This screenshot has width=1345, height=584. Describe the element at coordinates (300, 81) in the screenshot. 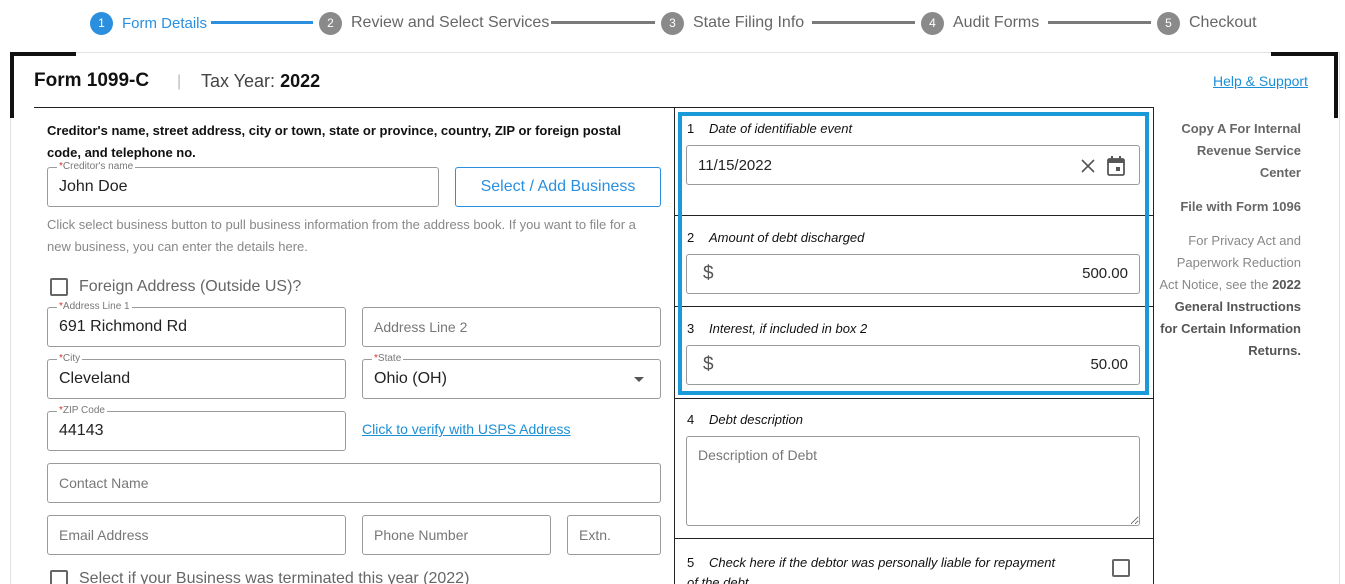

I see `tax-year-value: 2022` at that location.